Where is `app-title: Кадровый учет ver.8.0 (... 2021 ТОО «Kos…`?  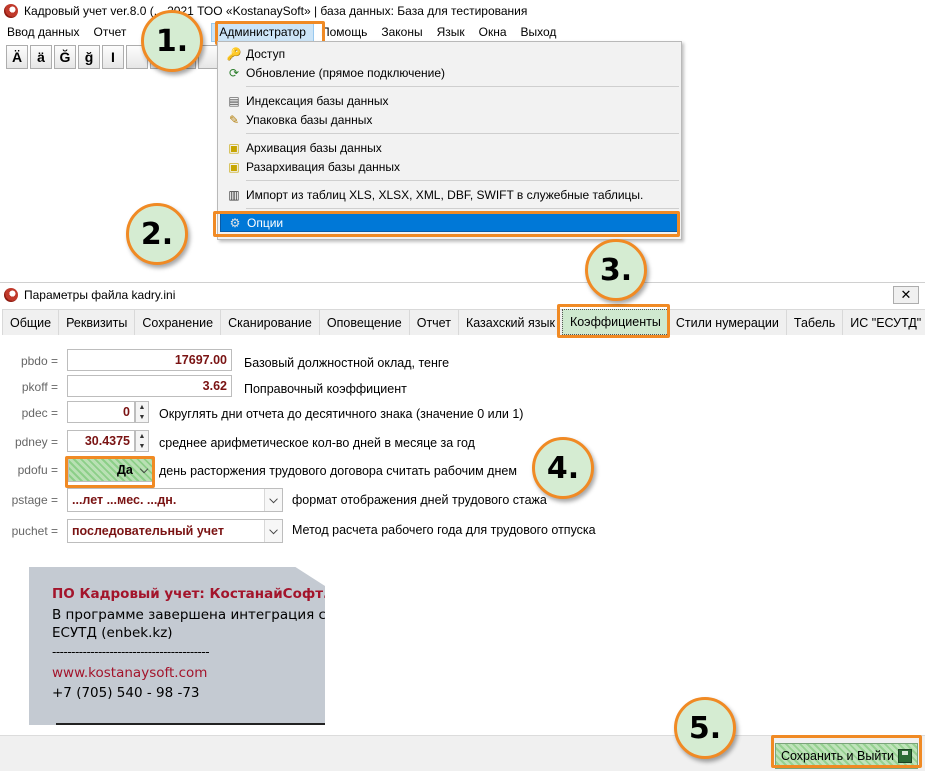 app-title: Кадровый учет ver.8.0 (... 2021 ТОО «Kos… is located at coordinates (276, 11).